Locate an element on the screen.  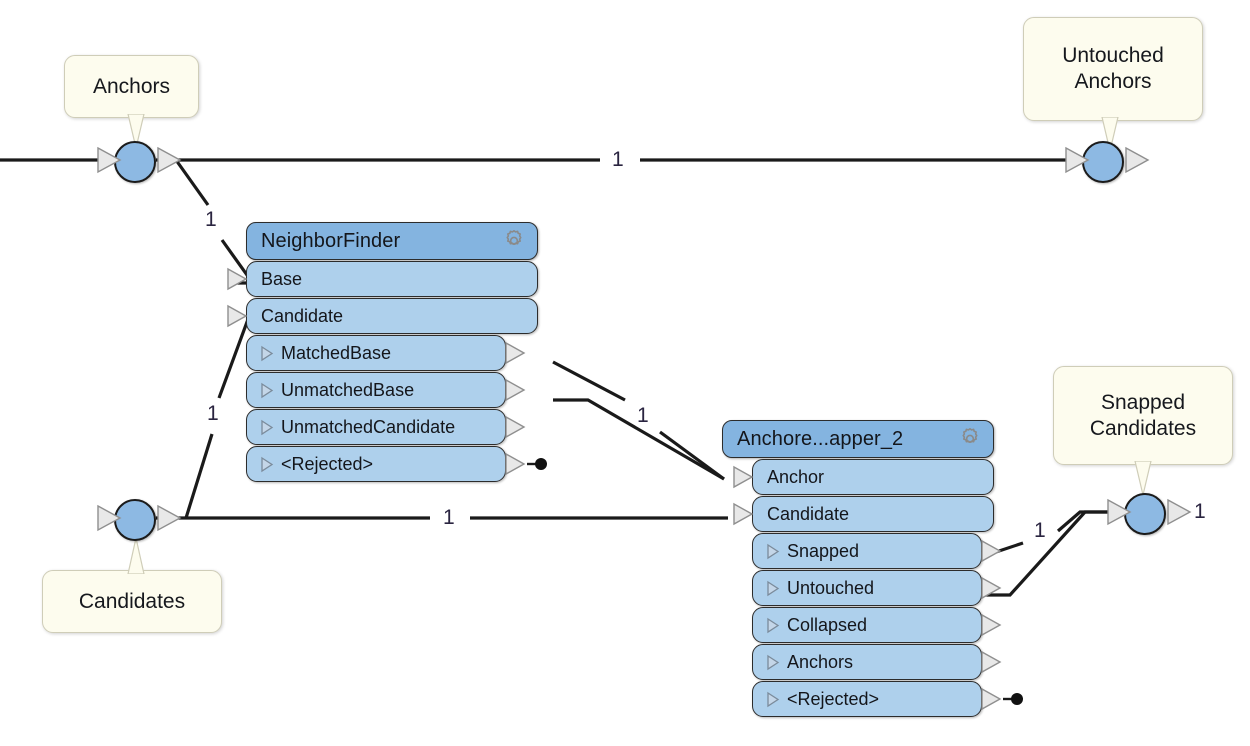
bubble-anchors-label: Anchors is located at coordinates (131, 86).